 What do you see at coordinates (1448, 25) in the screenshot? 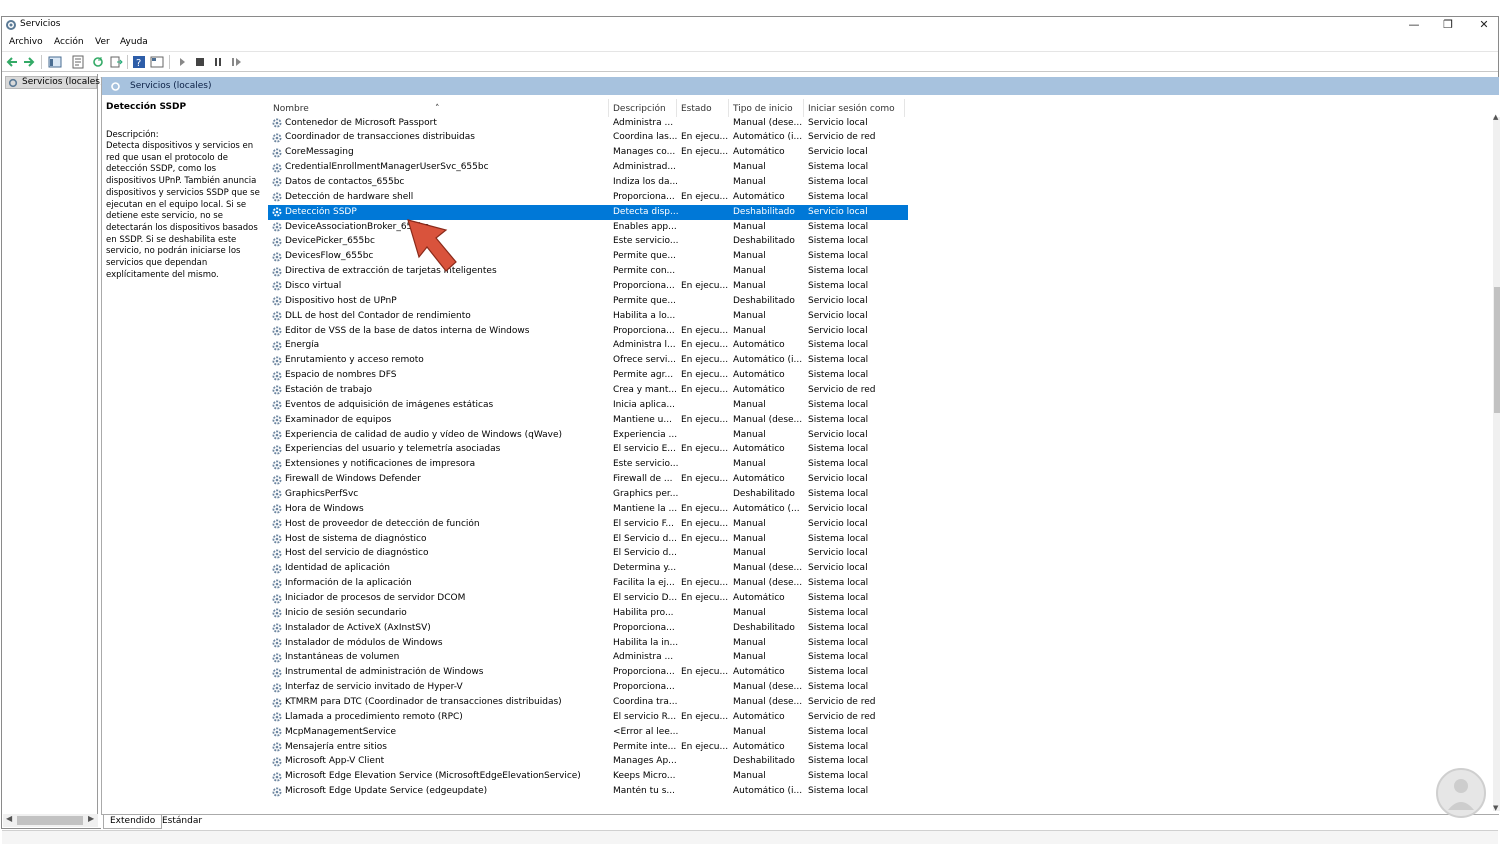
I see `maximize-button: ❐` at bounding box center [1448, 25].